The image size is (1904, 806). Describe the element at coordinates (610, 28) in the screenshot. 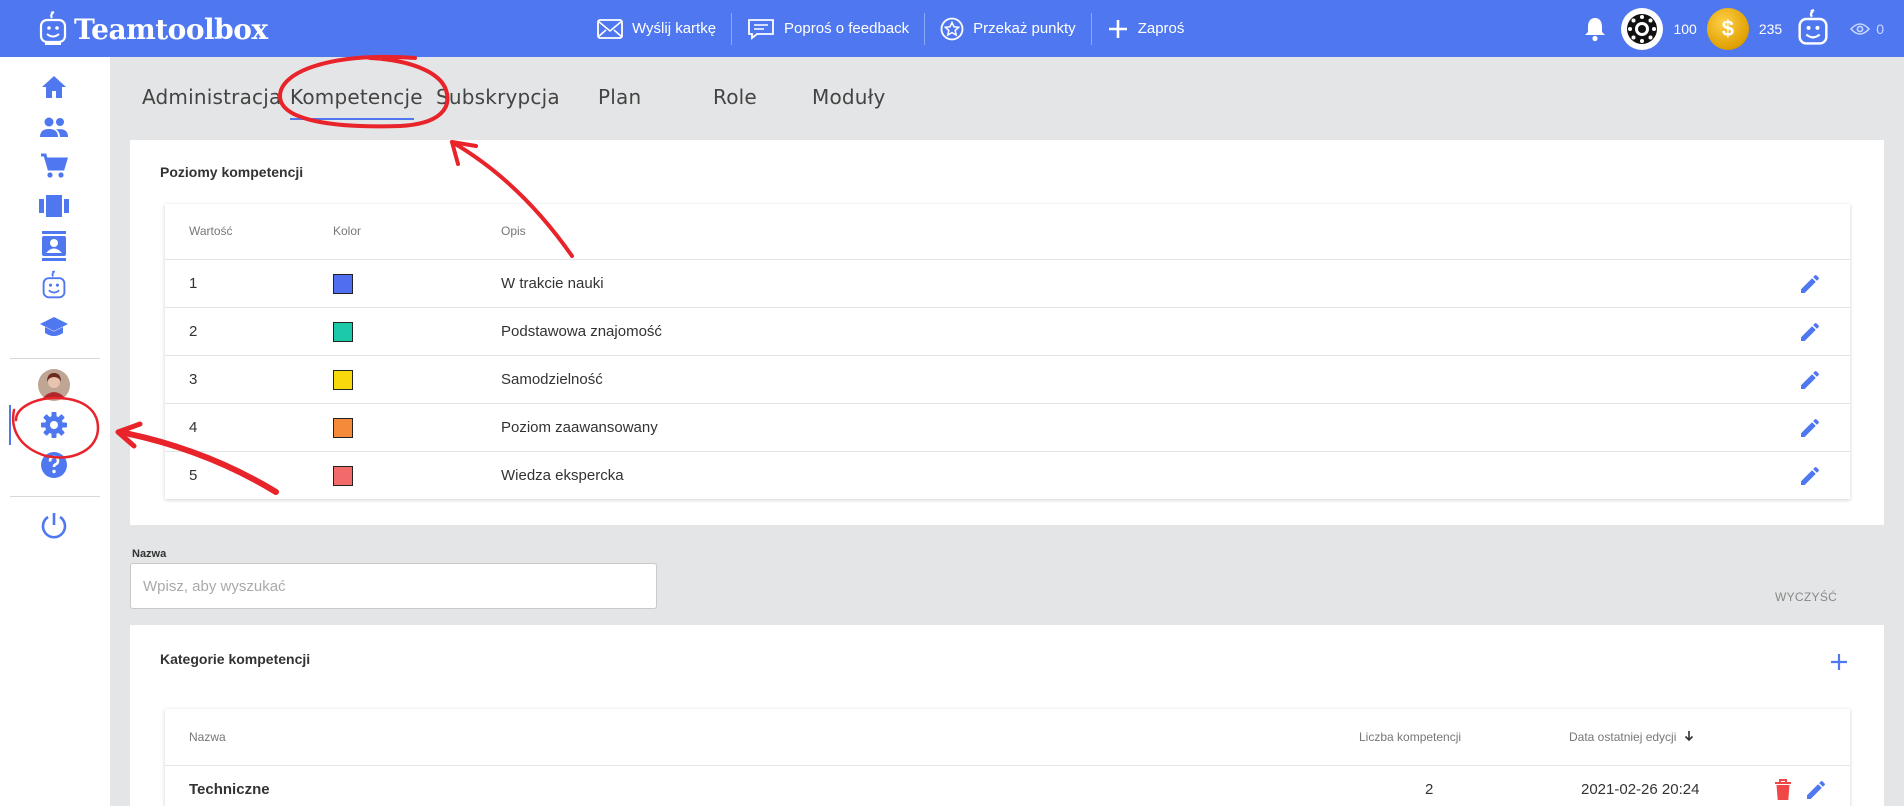

I see `envelope-icon` at that location.